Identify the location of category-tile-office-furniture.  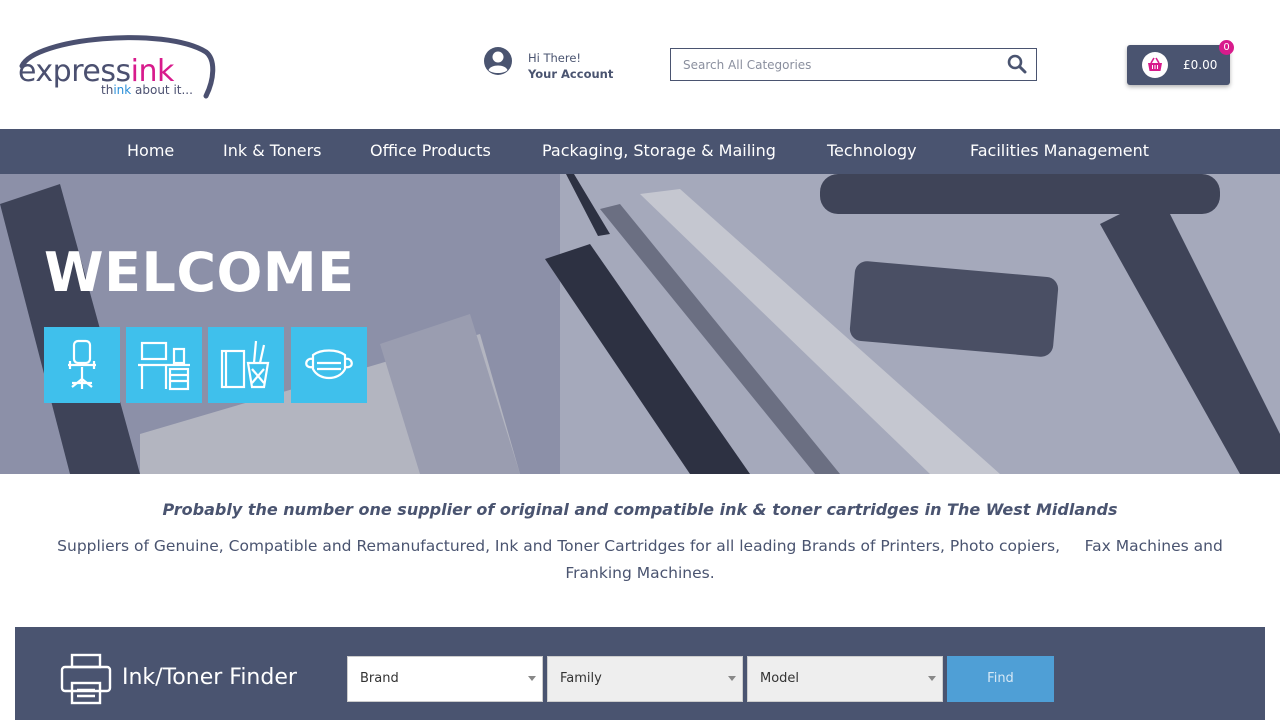
(82, 365).